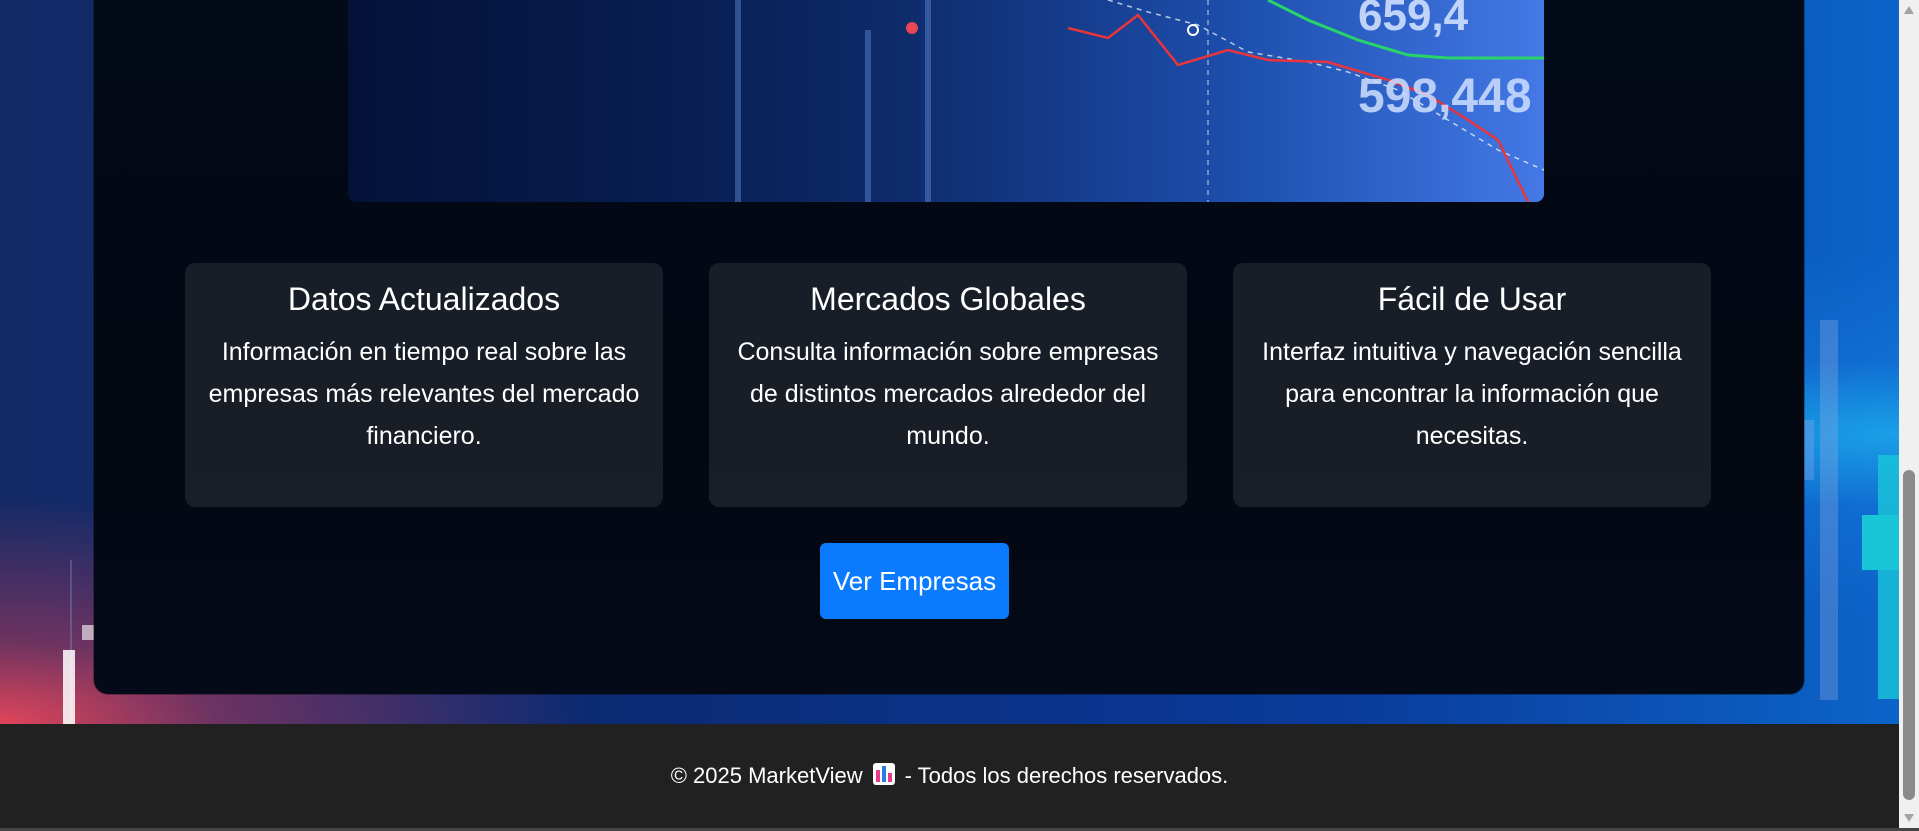 The image size is (1919, 831). Describe the element at coordinates (883, 774) in the screenshot. I see `bar-chart-icon` at that location.